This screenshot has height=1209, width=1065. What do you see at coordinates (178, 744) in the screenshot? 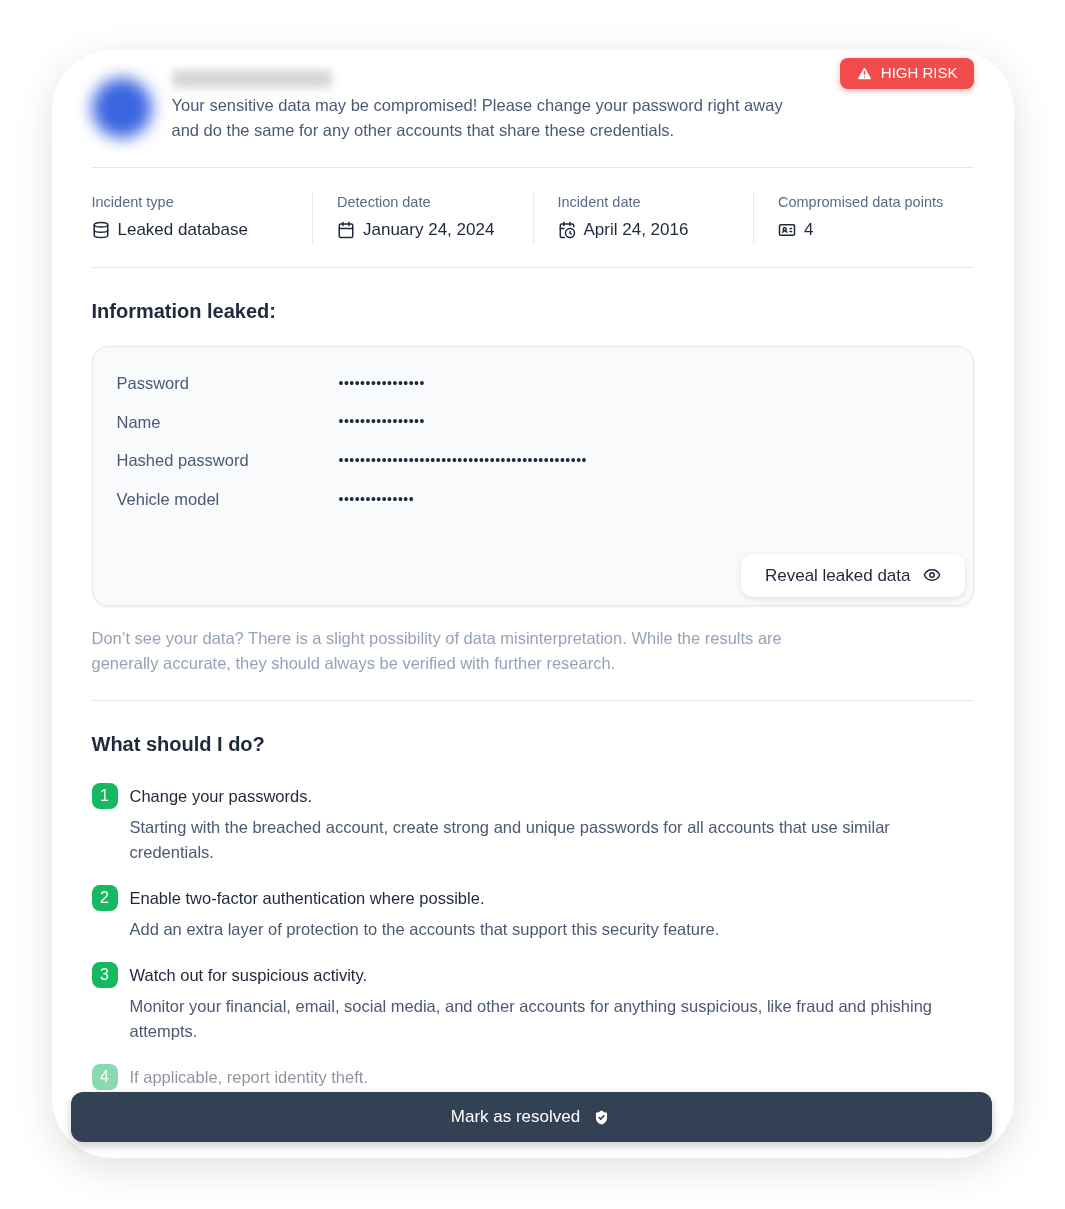
I see `section-heading: What should I do?` at bounding box center [178, 744].